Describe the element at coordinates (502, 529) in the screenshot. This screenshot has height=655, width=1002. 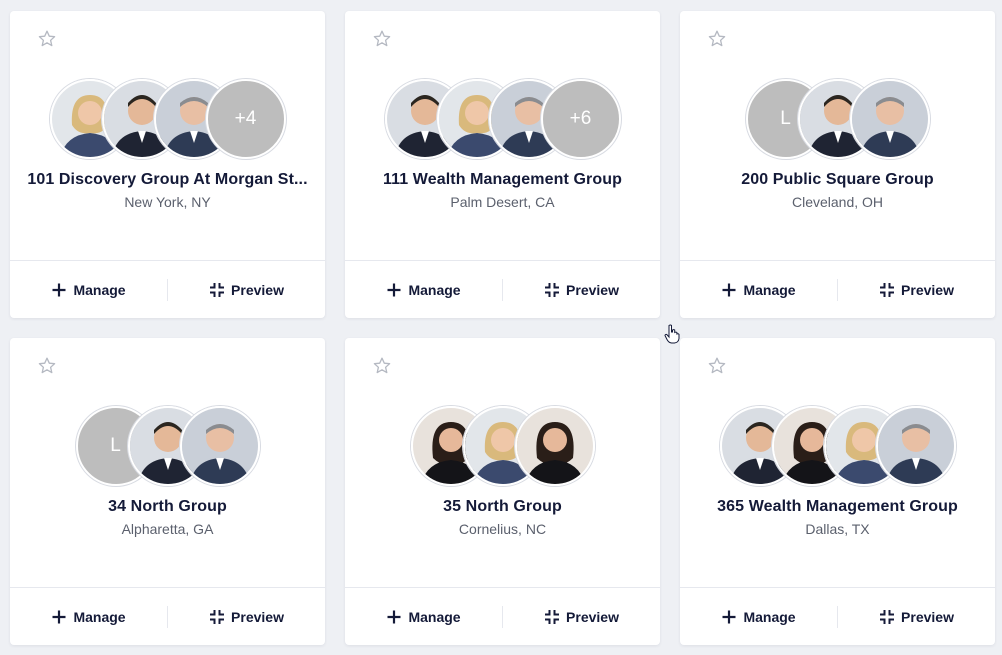
I see `group-location: Cornelius, NC` at that location.